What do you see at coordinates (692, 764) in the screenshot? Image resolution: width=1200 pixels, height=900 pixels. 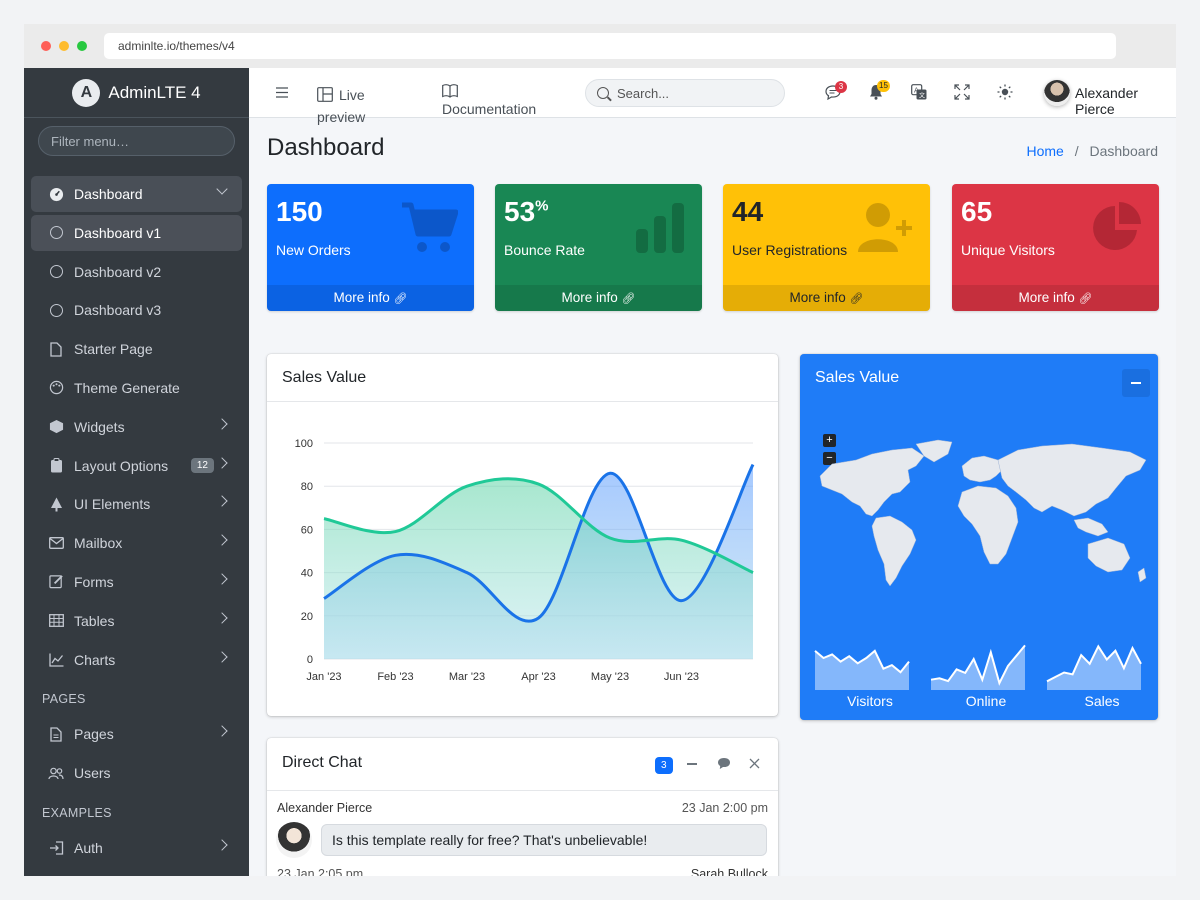 I see `chat-collapse-button` at bounding box center [692, 764].